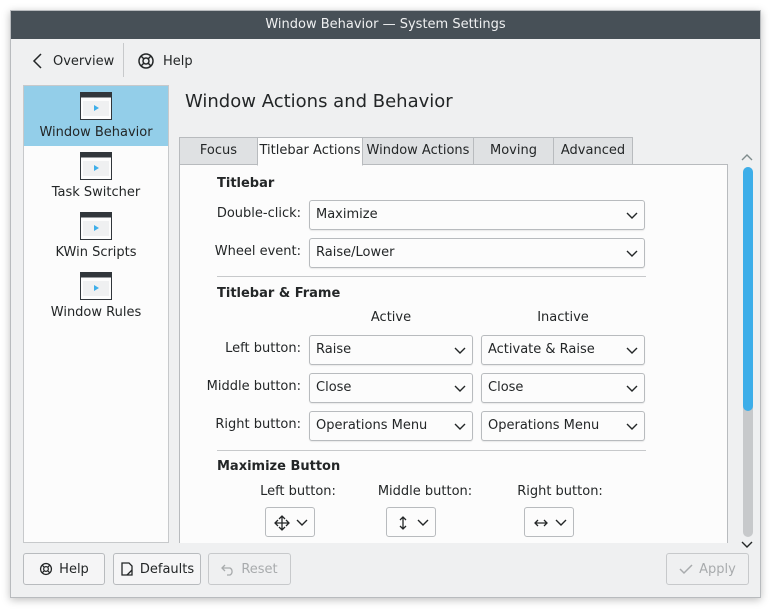 The width and height of the screenshot is (777, 613). I want to click on toolbar-separator, so click(123, 60).